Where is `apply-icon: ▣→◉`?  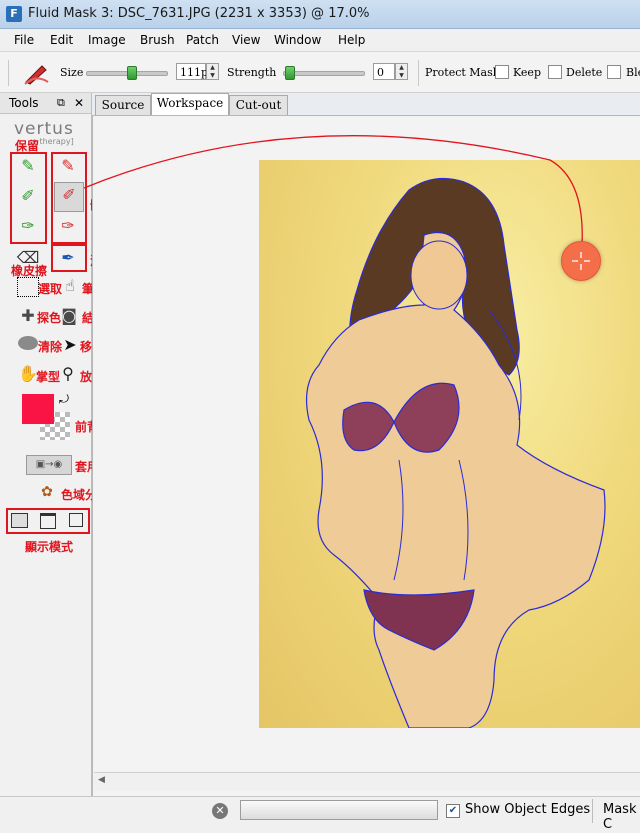 apply-icon: ▣→◉ is located at coordinates (49, 465).